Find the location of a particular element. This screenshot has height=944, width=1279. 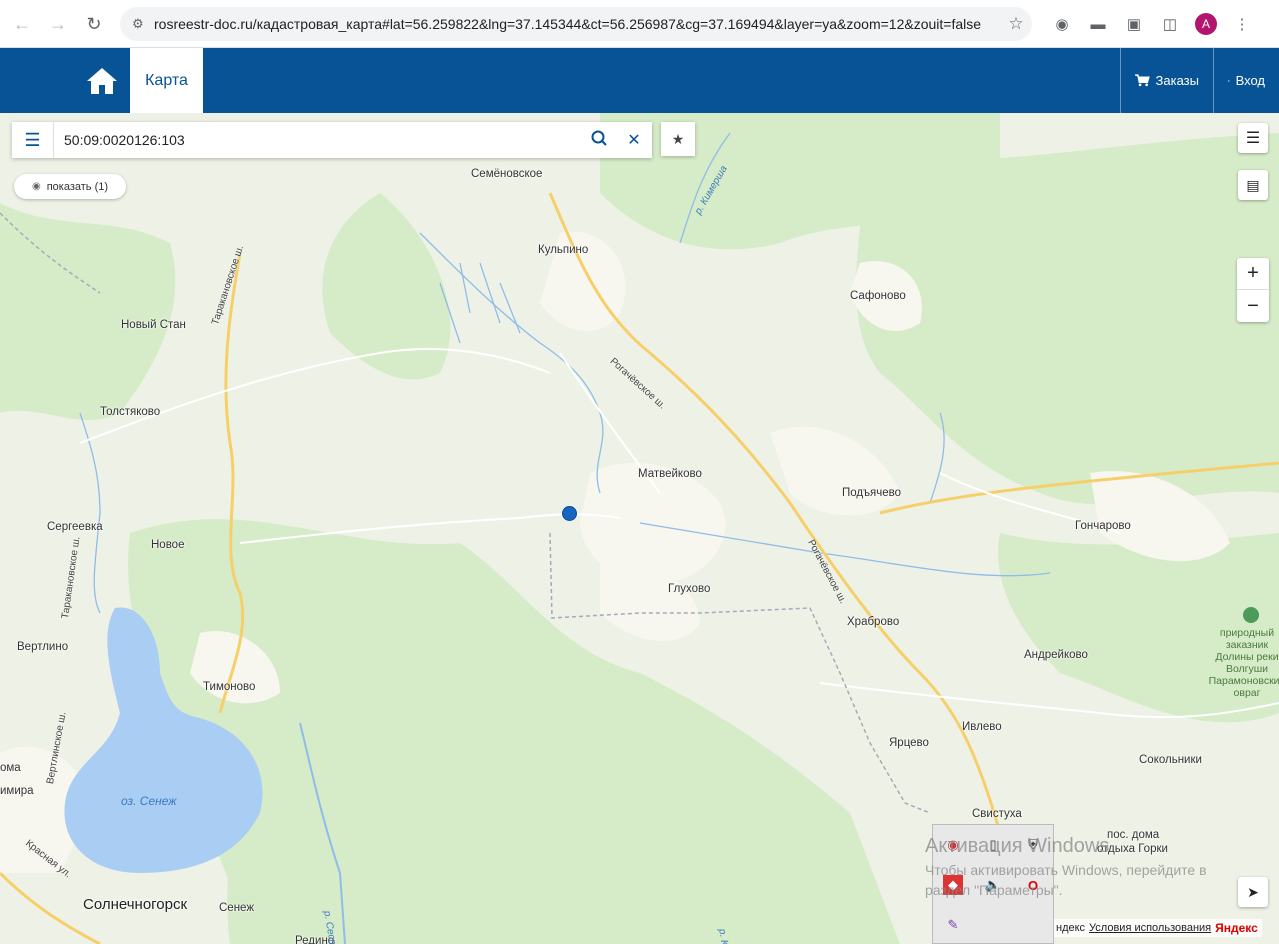

home-button is located at coordinates (102, 80).